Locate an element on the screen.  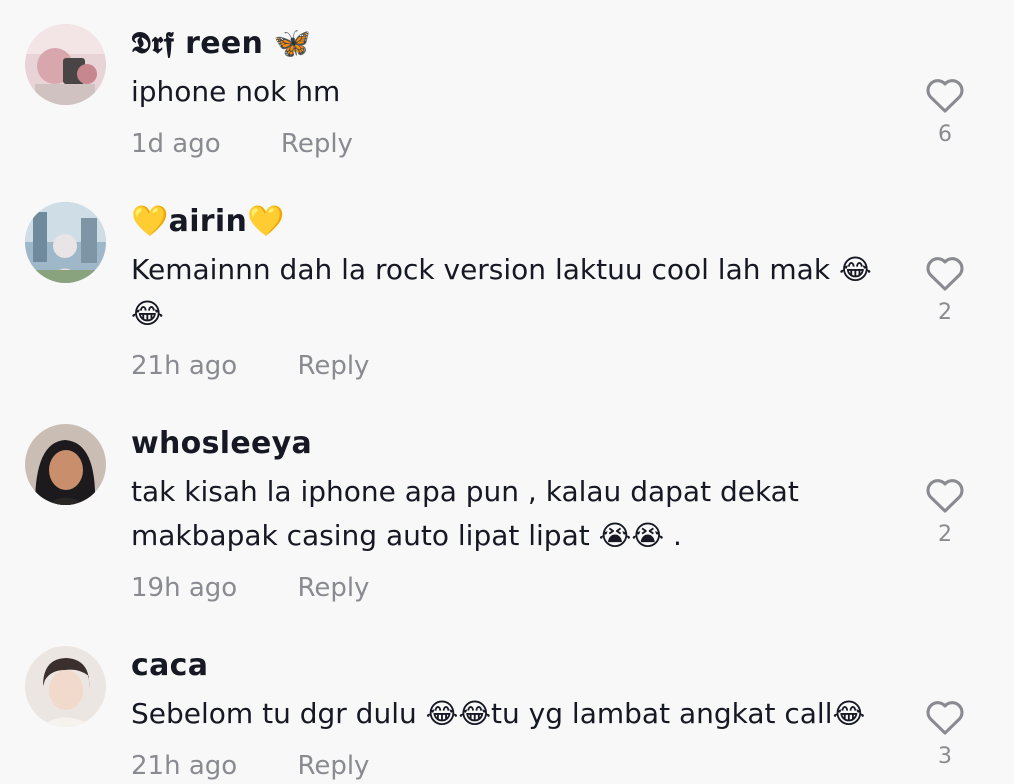
comment-username: 𝕯𝖗𝖋 reen 🦋 is located at coordinates (511, 44).